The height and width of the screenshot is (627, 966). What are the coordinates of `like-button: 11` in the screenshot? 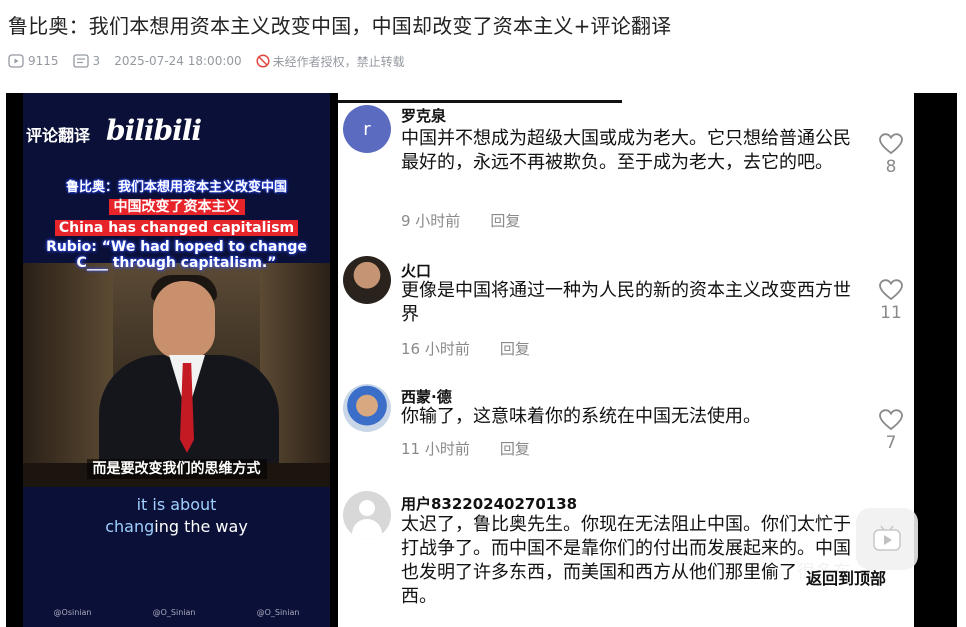 It's located at (891, 301).